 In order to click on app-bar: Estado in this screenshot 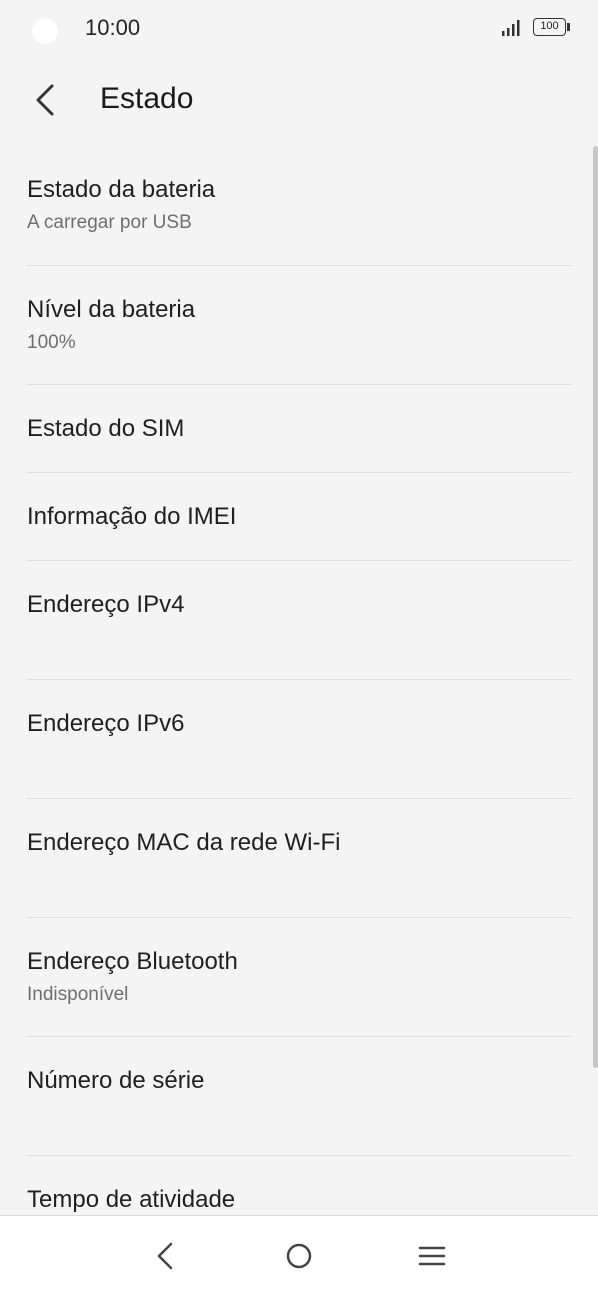, I will do `click(299, 102)`.